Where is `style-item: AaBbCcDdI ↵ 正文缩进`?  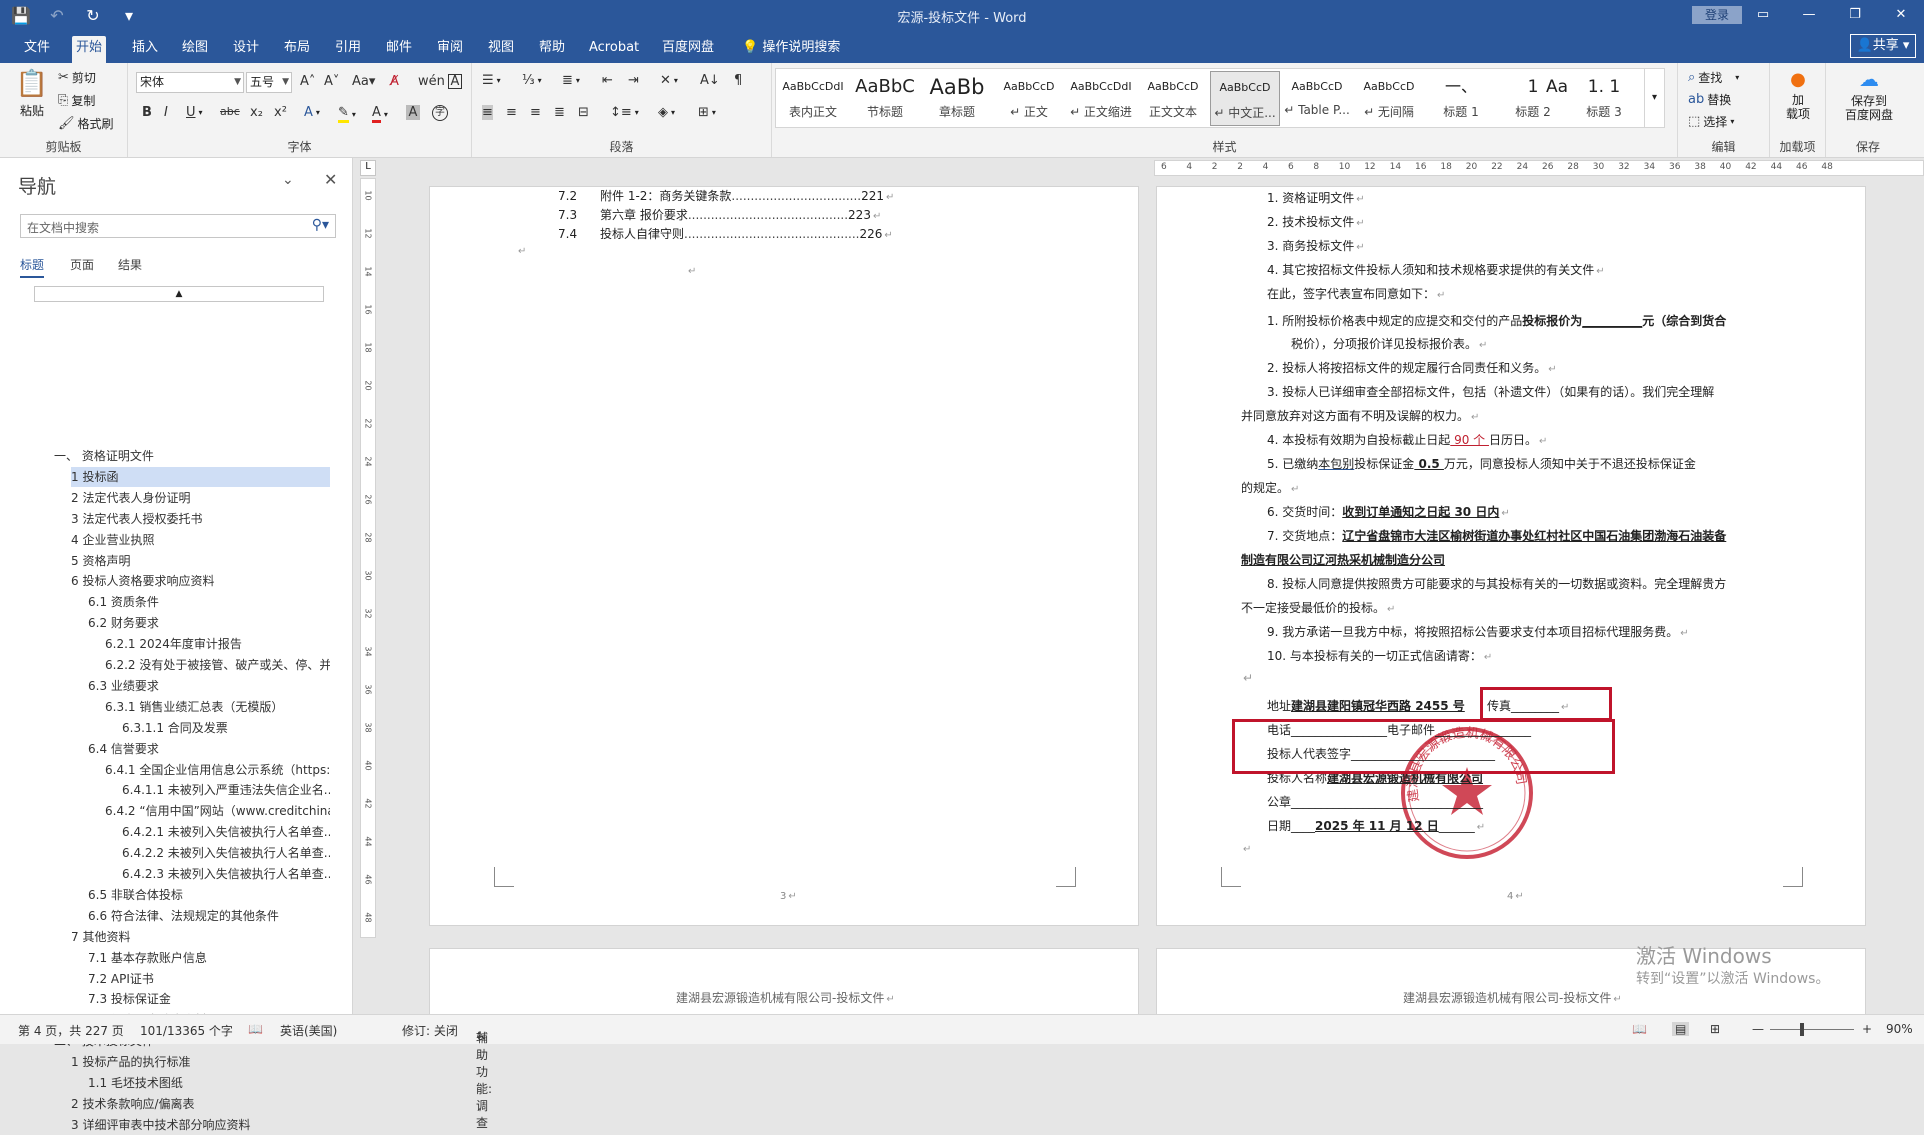 style-item: AaBbCcDdI ↵ 正文缩进 is located at coordinates (1101, 98).